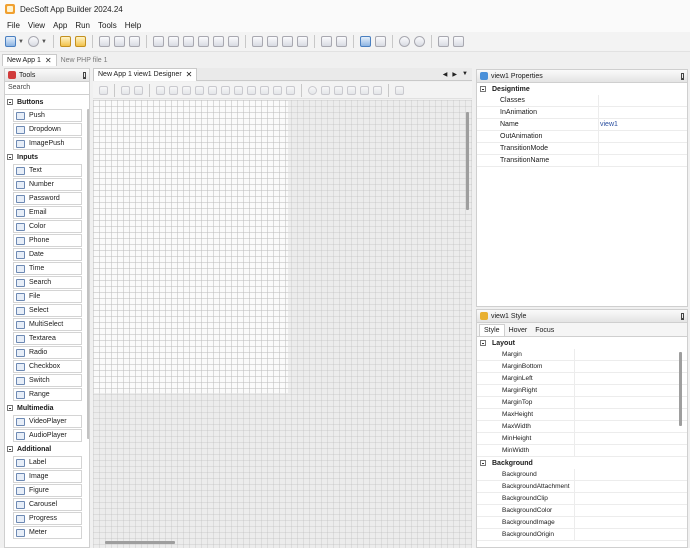  I want to click on style-row-marginbottom: MarginBottom, so click(582, 367).